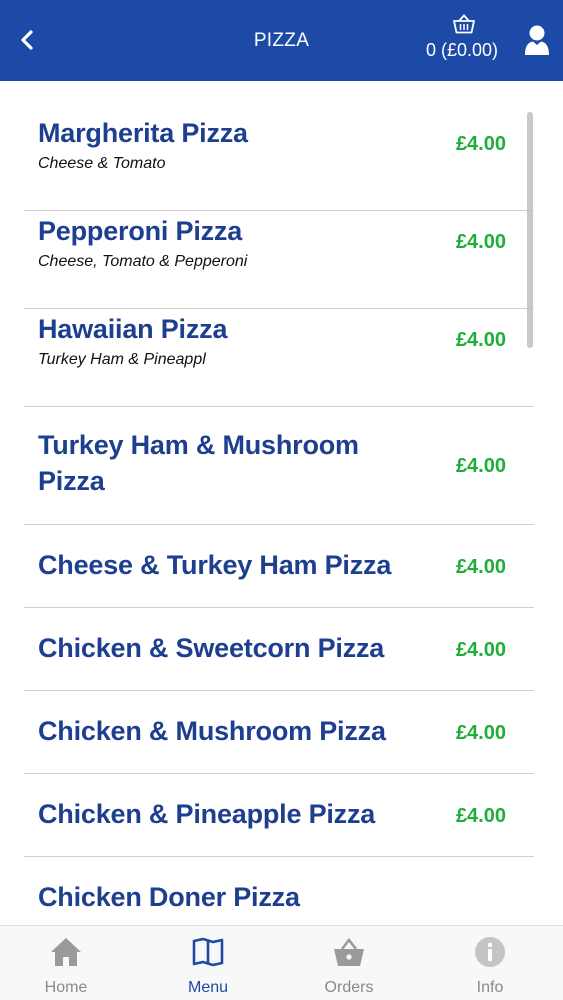  I want to click on back-button, so click(28, 40).